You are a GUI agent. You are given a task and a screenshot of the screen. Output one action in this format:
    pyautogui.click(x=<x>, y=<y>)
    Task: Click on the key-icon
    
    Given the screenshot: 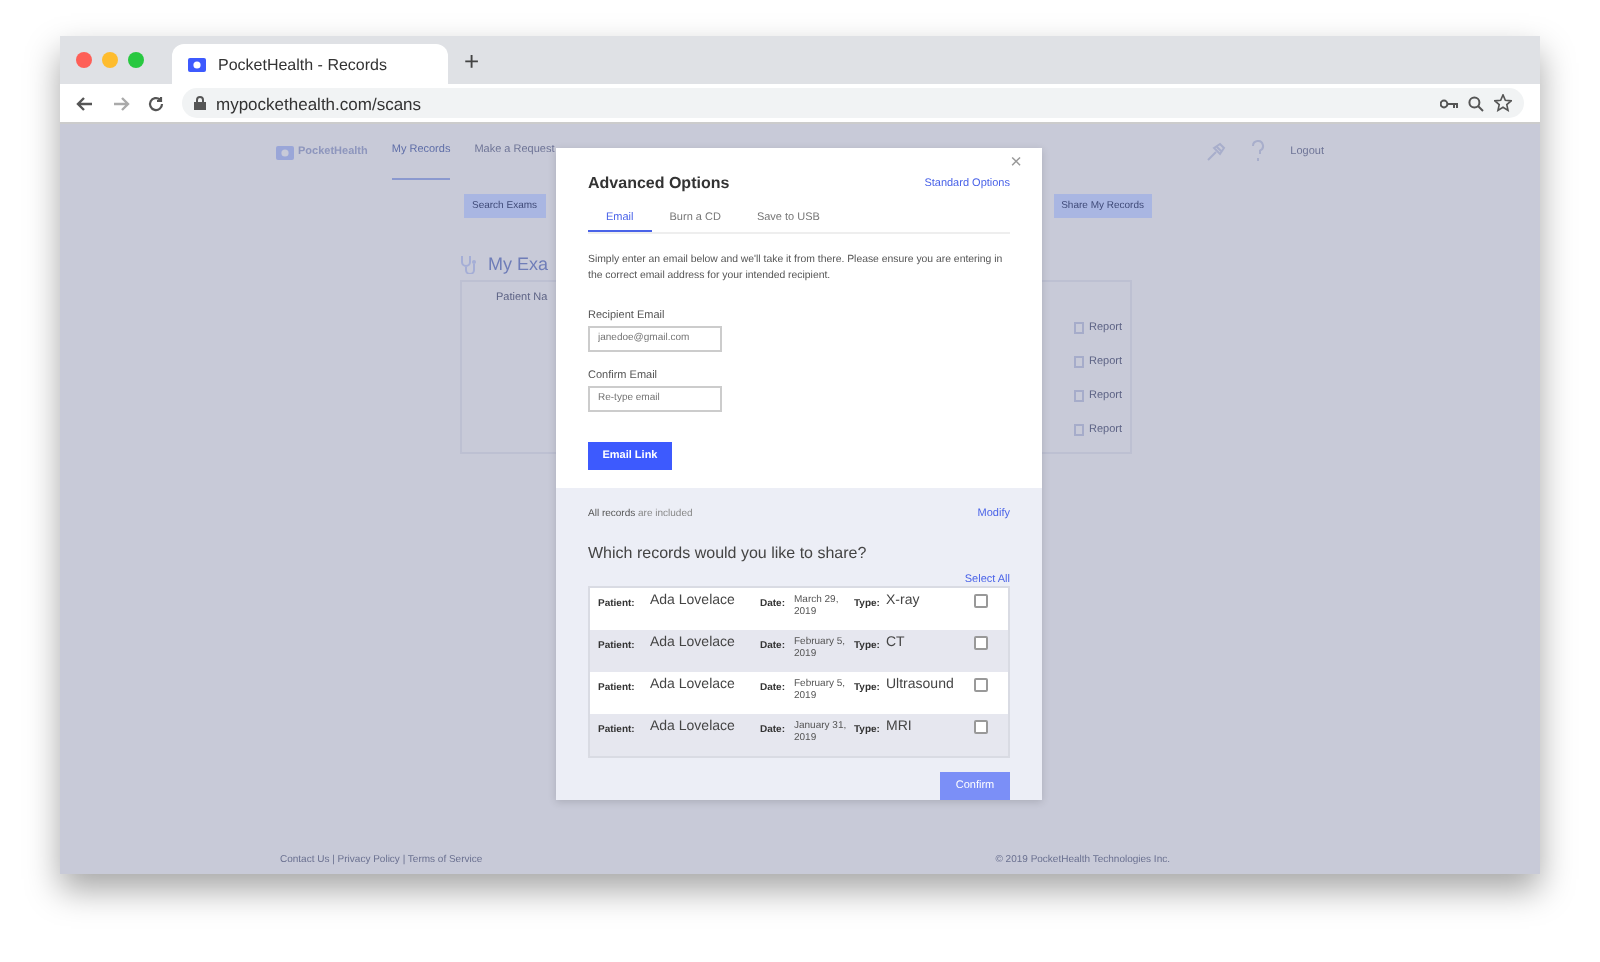 What is the action you would take?
    pyautogui.click(x=1449, y=103)
    